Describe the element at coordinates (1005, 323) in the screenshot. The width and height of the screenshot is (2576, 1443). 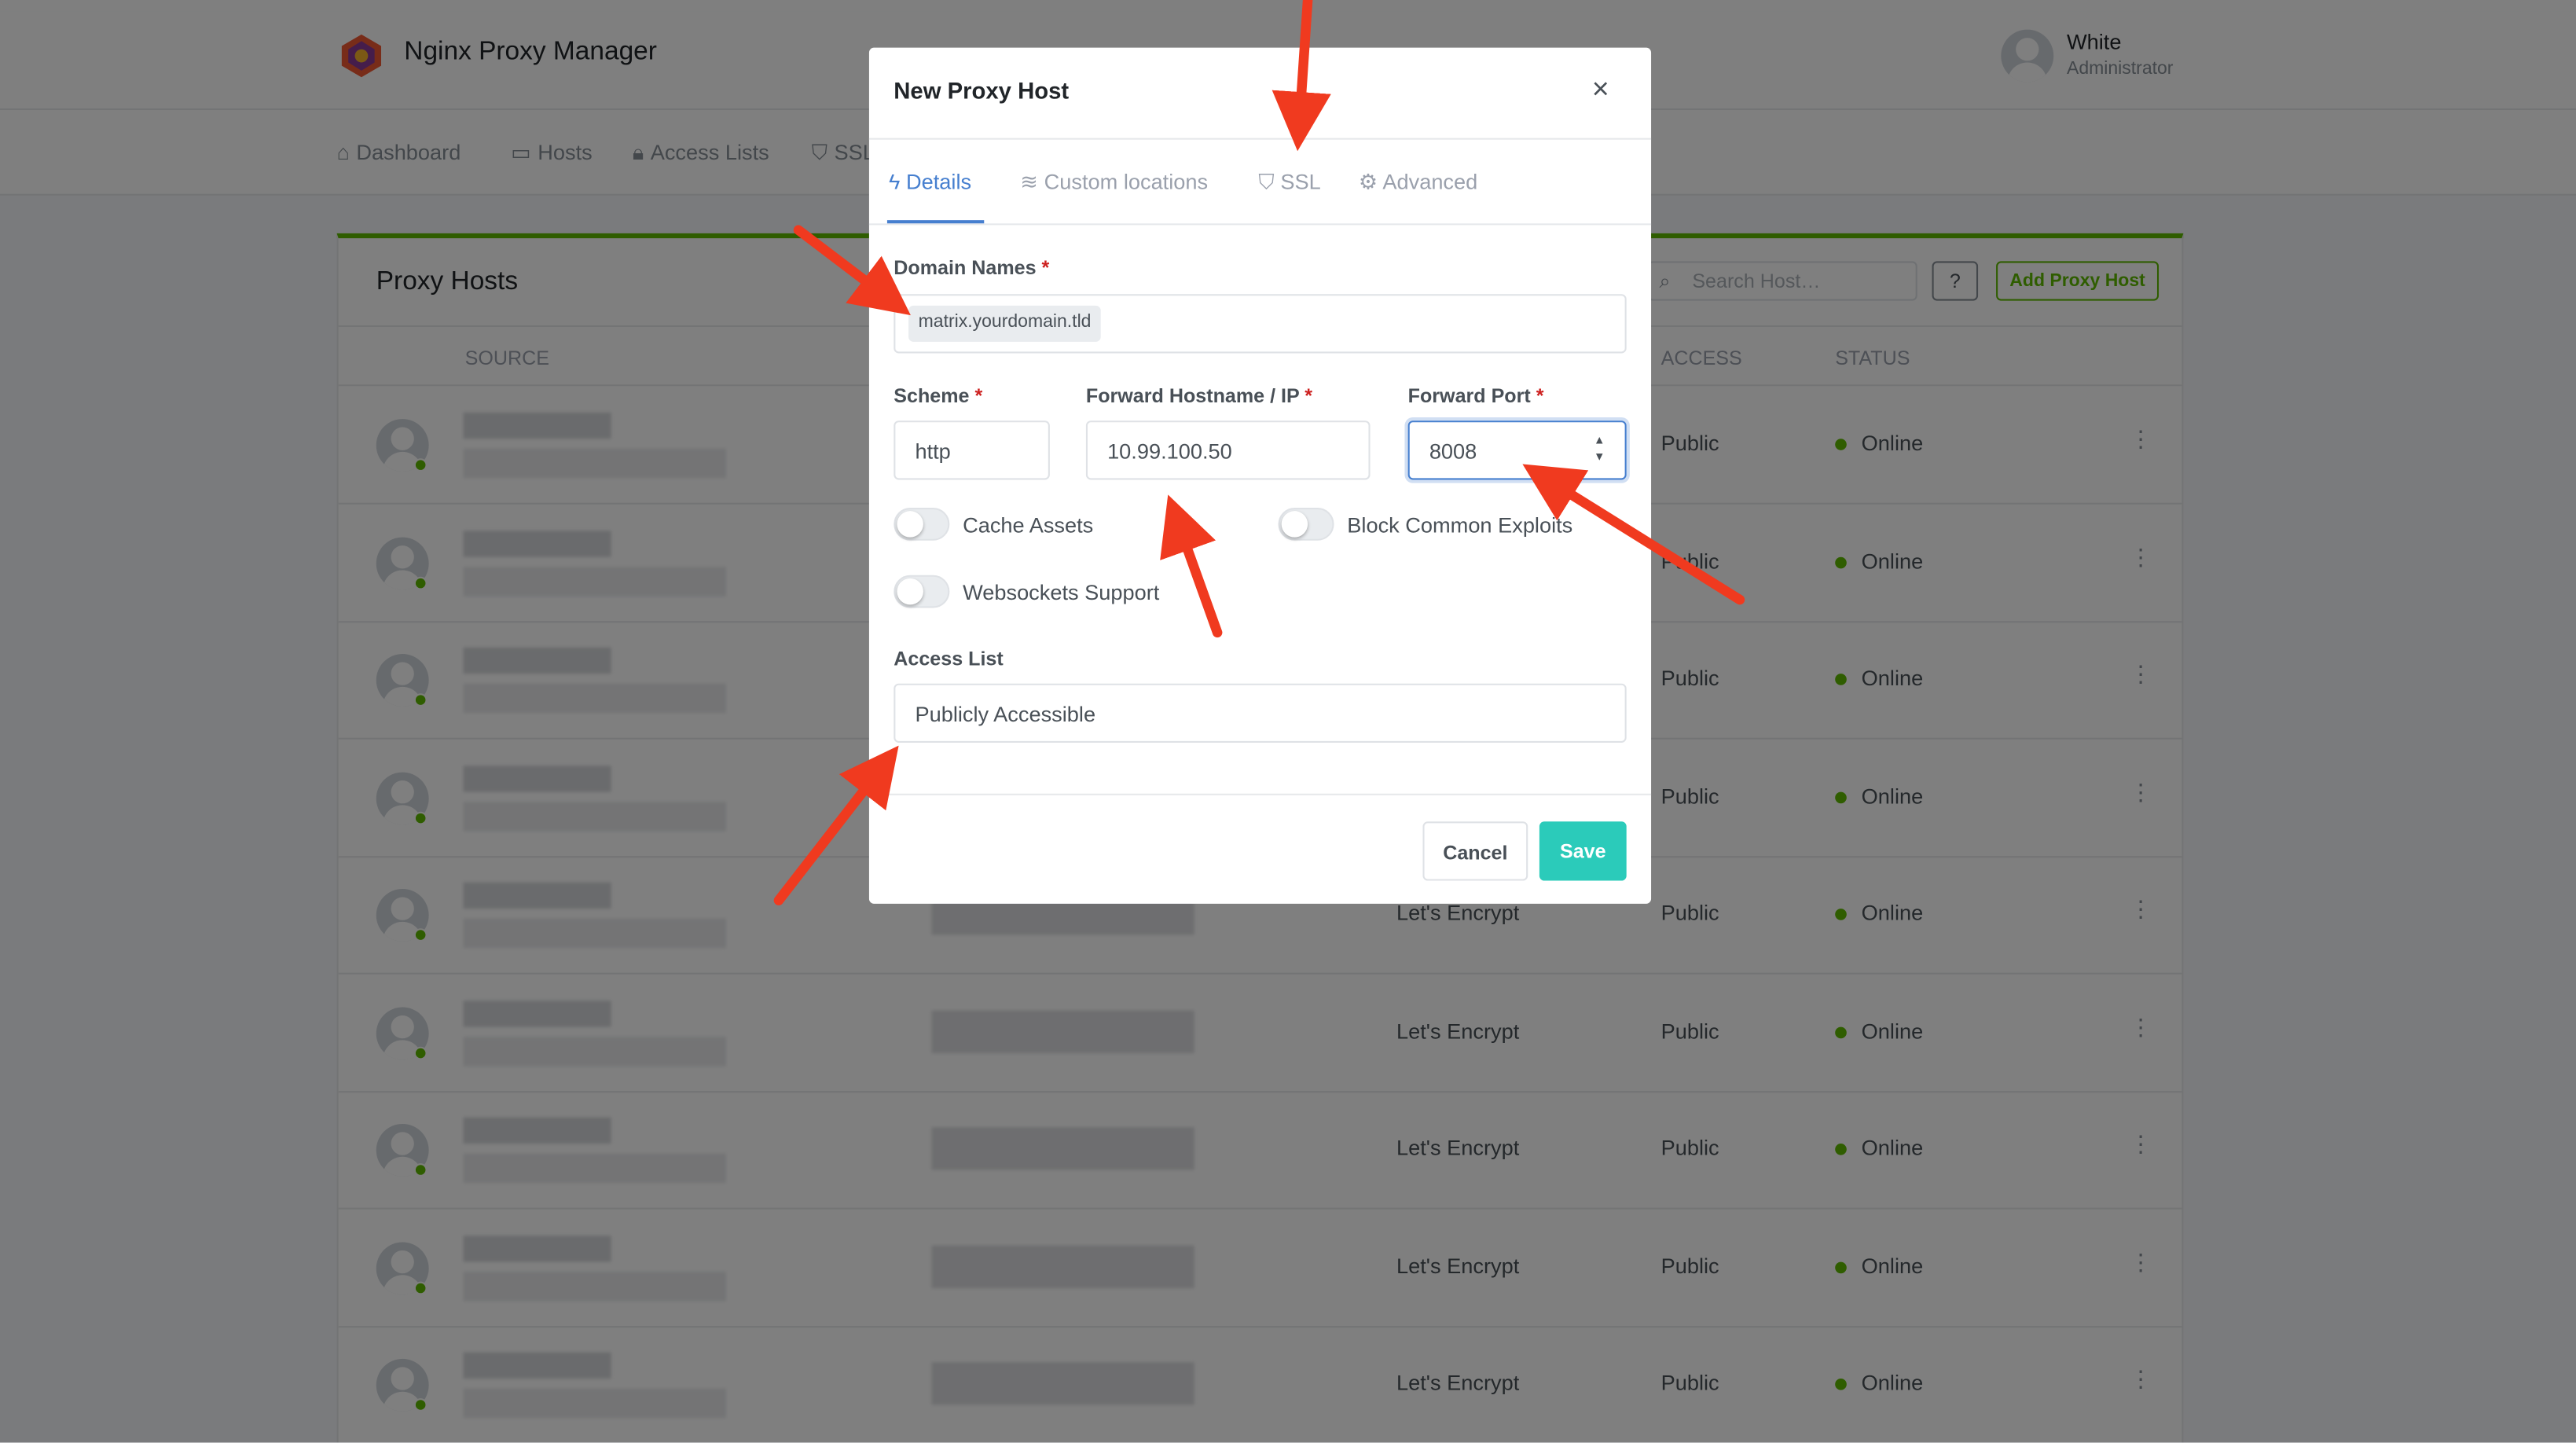
I see `domain-chip: matrix.yourdomain.tld` at that location.